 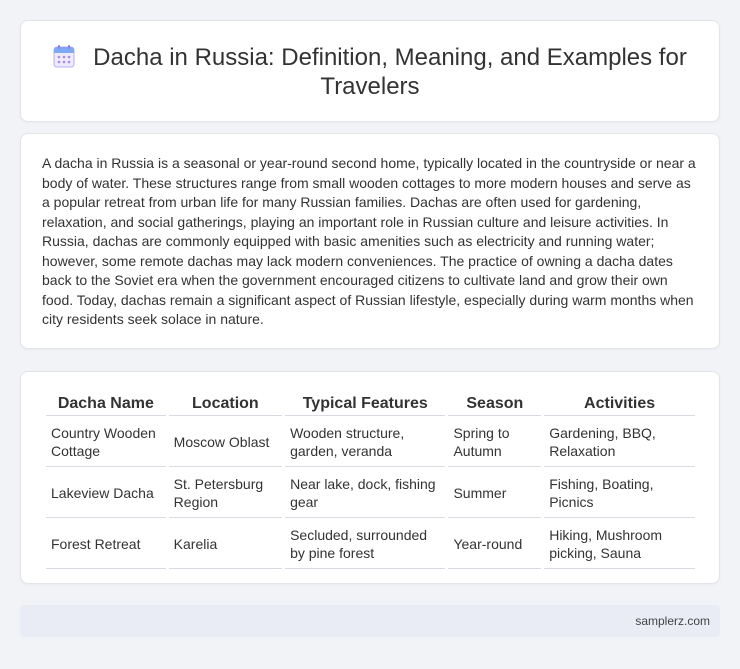 What do you see at coordinates (365, 404) in the screenshot?
I see `column-header-typical-features: Typical Features` at bounding box center [365, 404].